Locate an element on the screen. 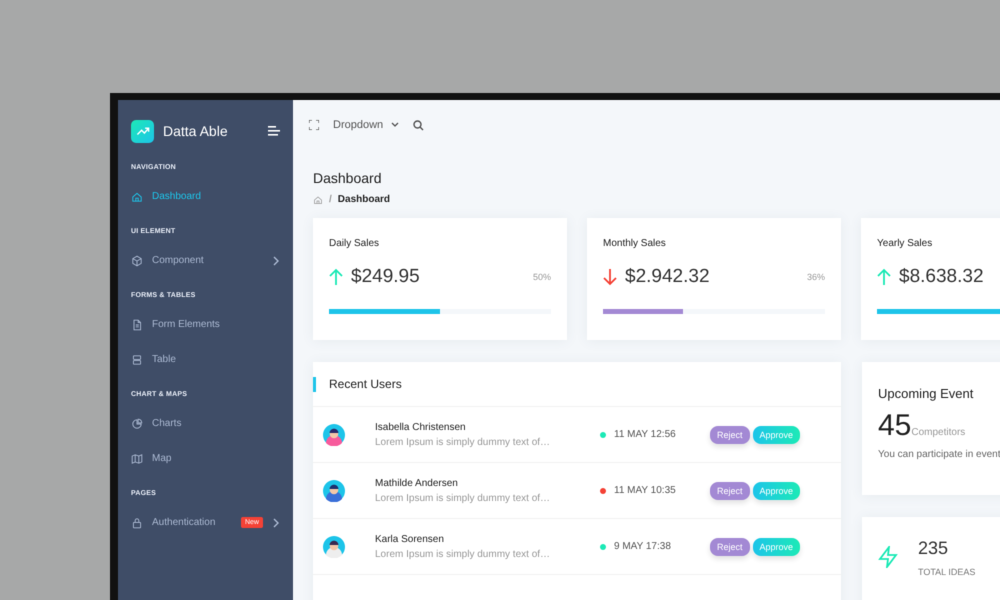 The width and height of the screenshot is (1000, 600). fullscreen-icon is located at coordinates (314, 125).